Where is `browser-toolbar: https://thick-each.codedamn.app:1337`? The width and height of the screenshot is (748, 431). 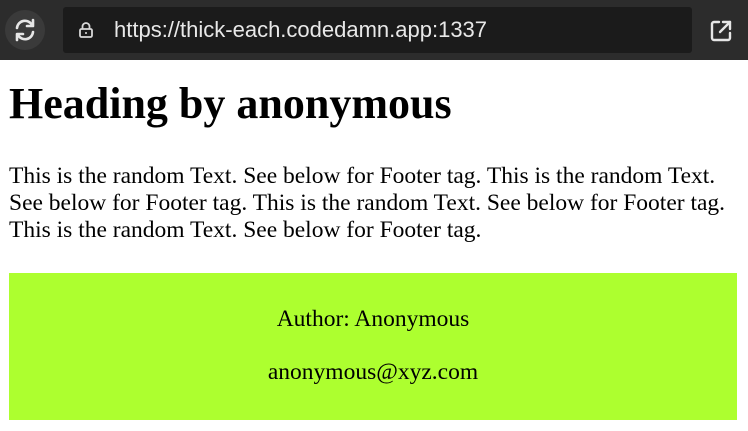
browser-toolbar: https://thick-each.codedamn.app:1337 is located at coordinates (374, 30).